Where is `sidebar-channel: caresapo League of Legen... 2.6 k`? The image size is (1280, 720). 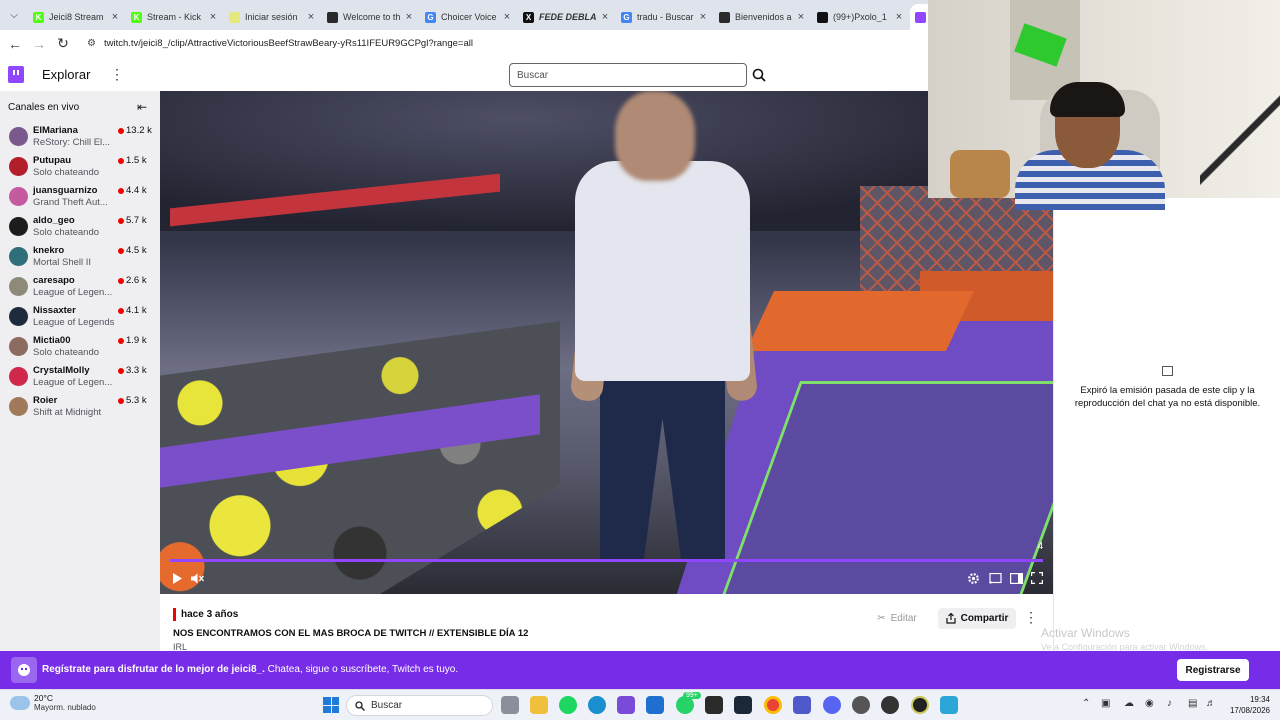
sidebar-channel: caresapo League of Legen... 2.6 k is located at coordinates (80, 287).